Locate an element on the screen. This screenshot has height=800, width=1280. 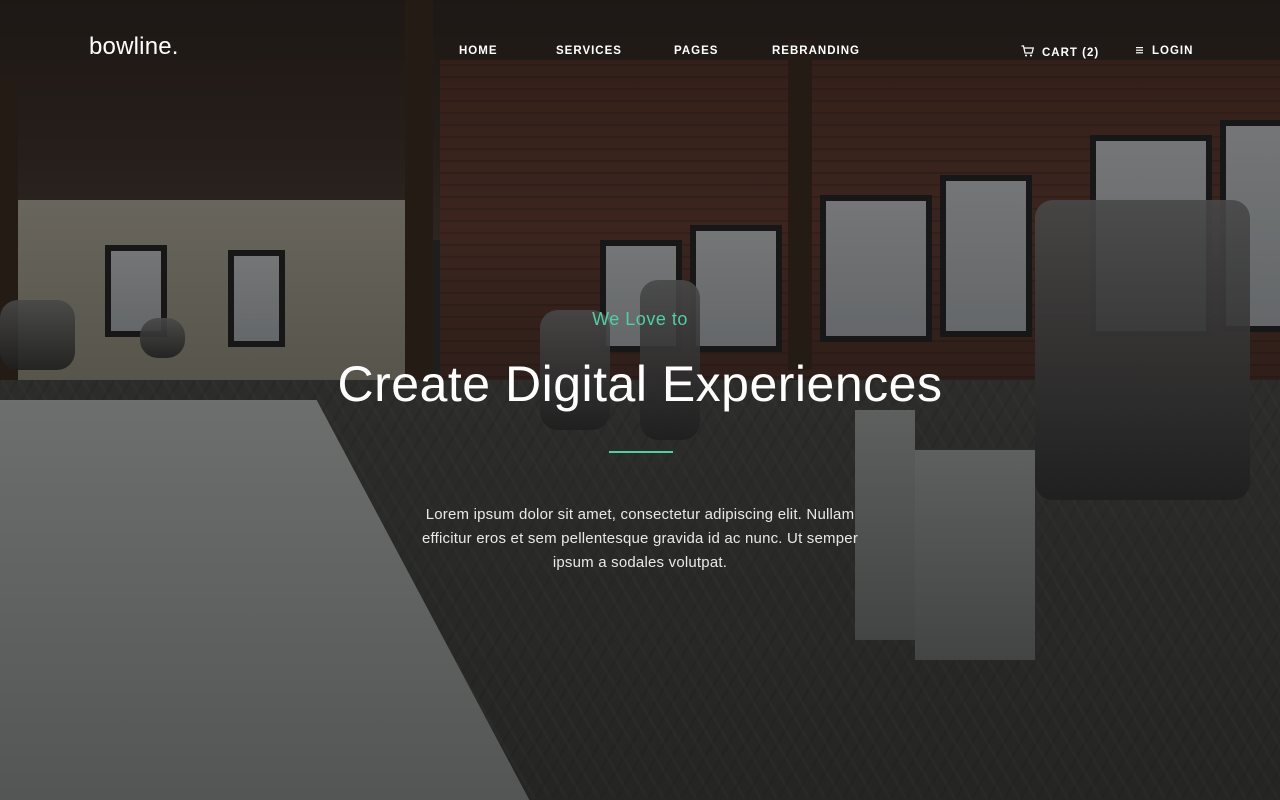
cart-link: CART (2) is located at coordinates (1060, 52).